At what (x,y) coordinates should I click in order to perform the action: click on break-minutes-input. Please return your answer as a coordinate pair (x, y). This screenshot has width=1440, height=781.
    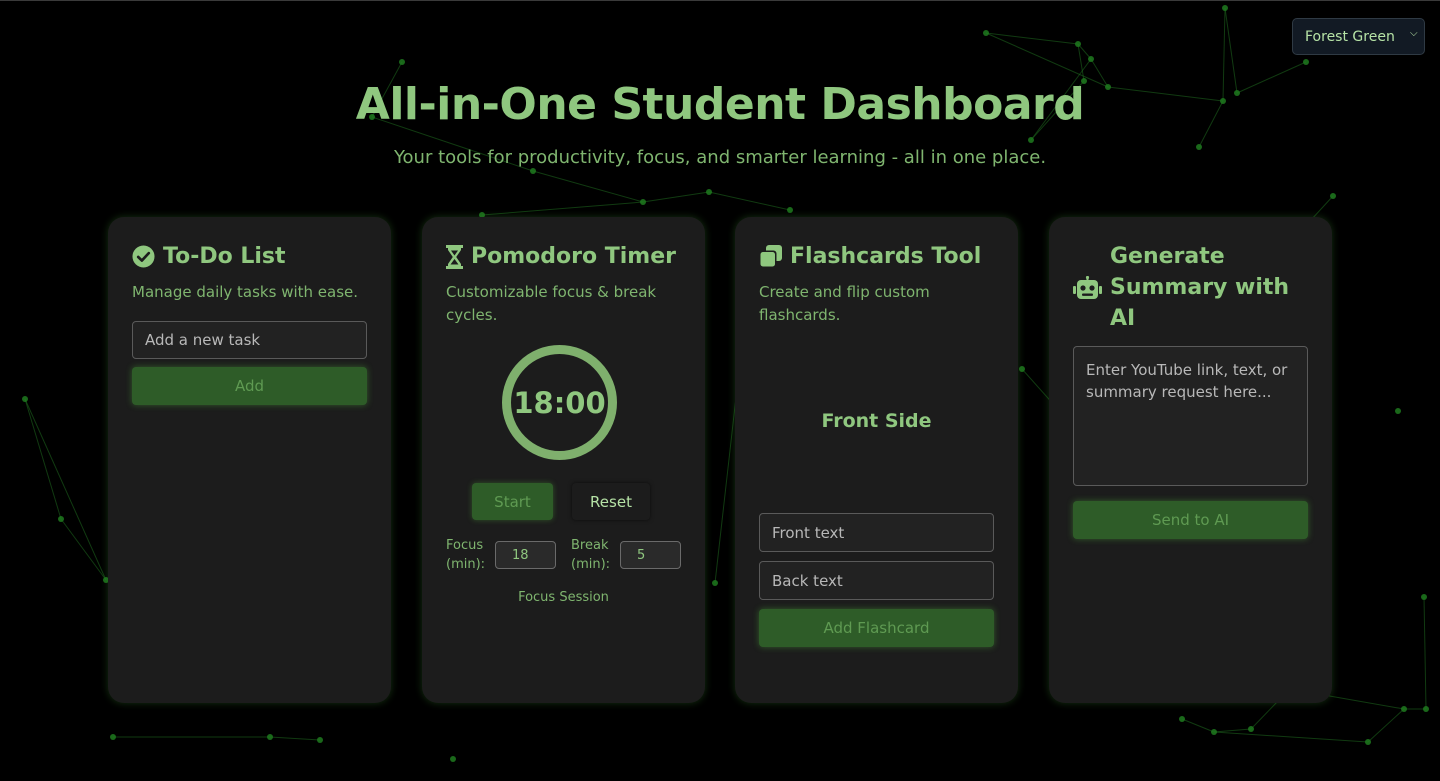
    Looking at the image, I should click on (650, 555).